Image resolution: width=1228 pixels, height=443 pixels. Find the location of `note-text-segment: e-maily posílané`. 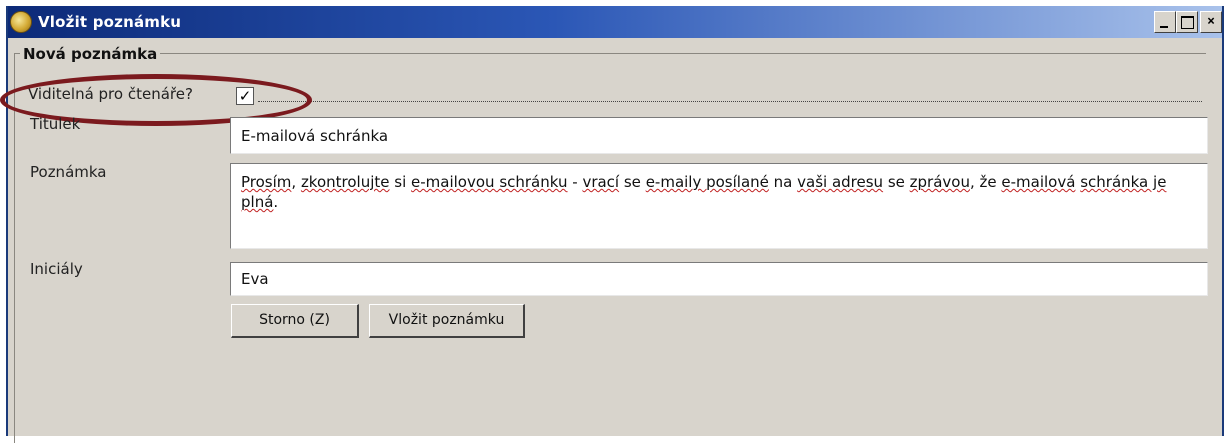

note-text-segment: e-maily posílané is located at coordinates (707, 182).